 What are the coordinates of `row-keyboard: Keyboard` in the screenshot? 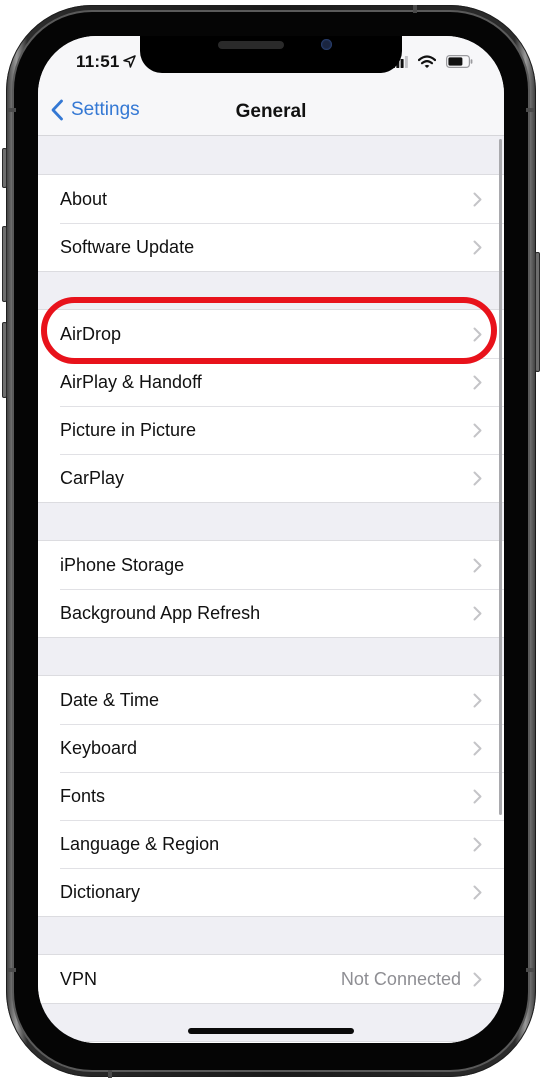 It's located at (271, 748).